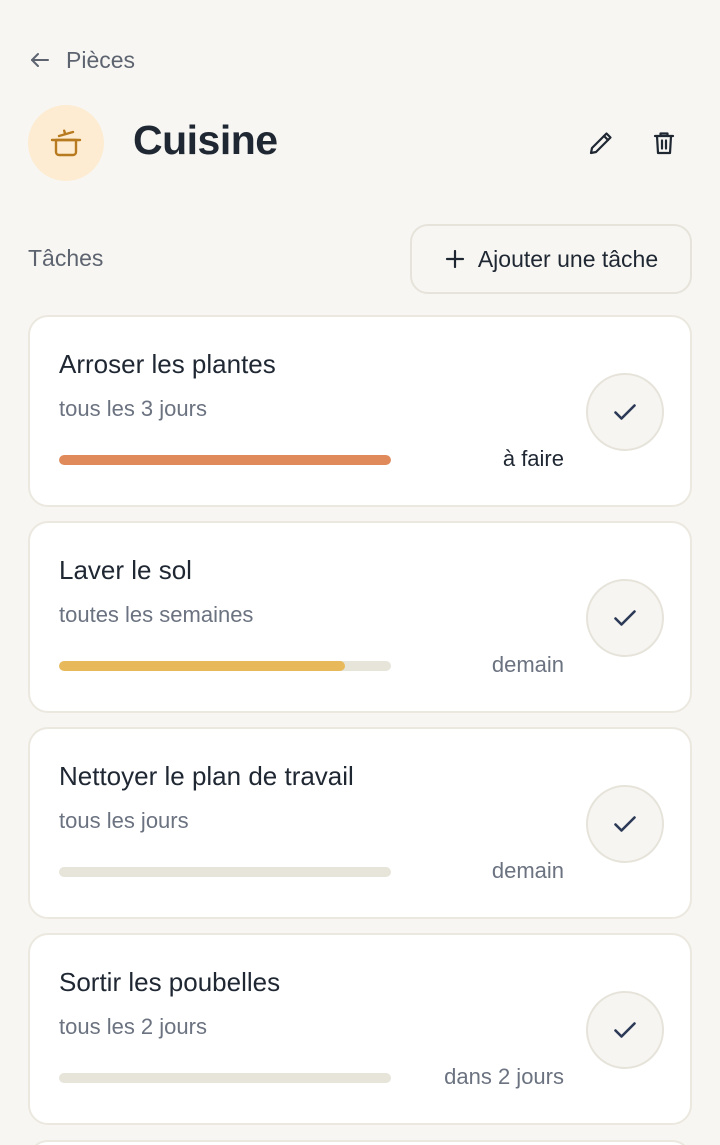 Image resolution: width=720 pixels, height=1145 pixels. What do you see at coordinates (66, 258) in the screenshot?
I see `tasks-section-label: Tâches` at bounding box center [66, 258].